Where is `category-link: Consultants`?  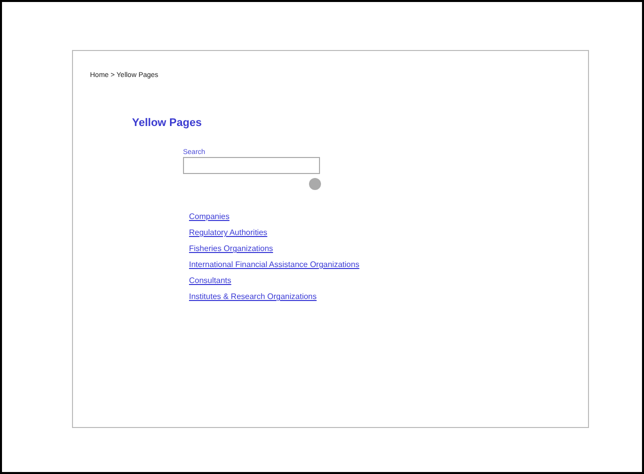
category-link: Consultants is located at coordinates (210, 280).